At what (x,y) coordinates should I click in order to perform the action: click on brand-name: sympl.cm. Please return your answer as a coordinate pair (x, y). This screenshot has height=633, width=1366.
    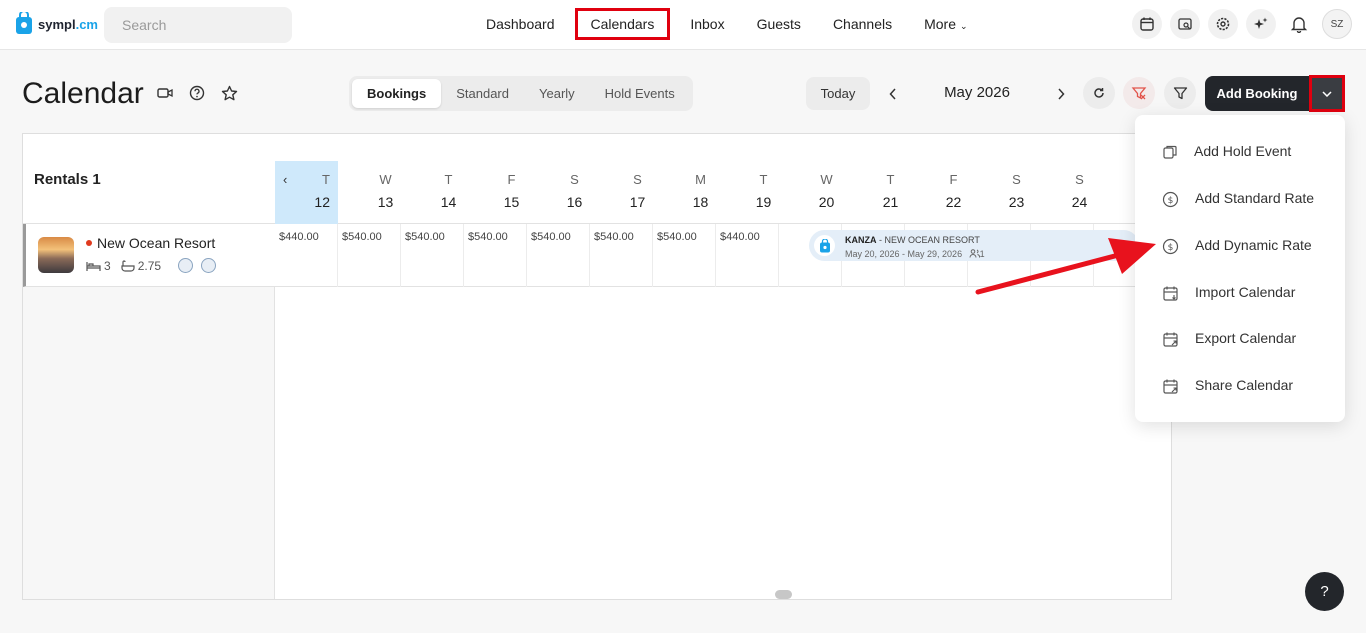
    Looking at the image, I should click on (68, 24).